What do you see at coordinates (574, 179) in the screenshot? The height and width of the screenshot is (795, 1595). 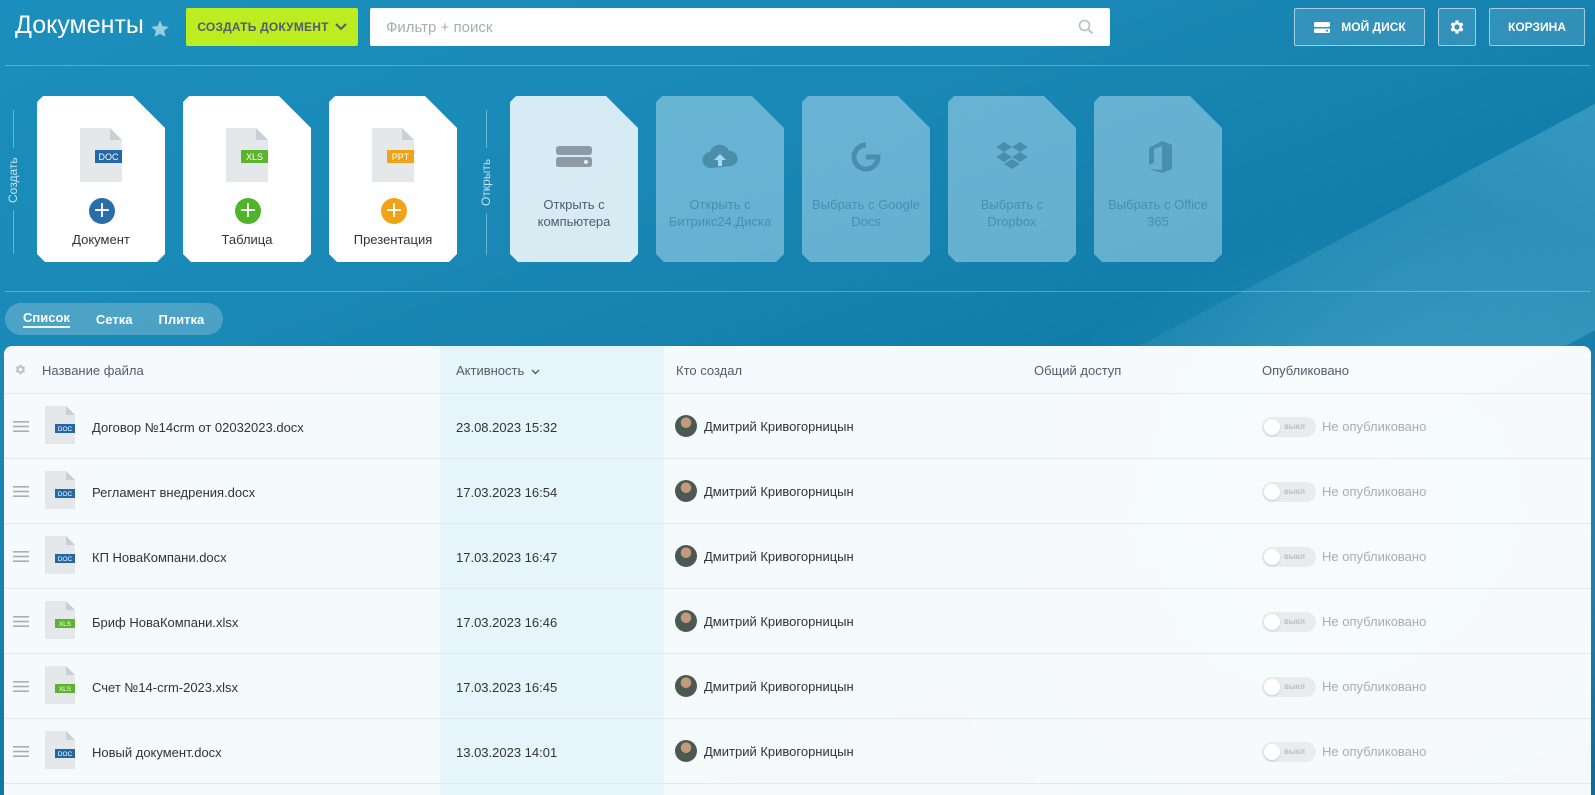 I see `open-from-computer-tile: Открыть с компьютера` at bounding box center [574, 179].